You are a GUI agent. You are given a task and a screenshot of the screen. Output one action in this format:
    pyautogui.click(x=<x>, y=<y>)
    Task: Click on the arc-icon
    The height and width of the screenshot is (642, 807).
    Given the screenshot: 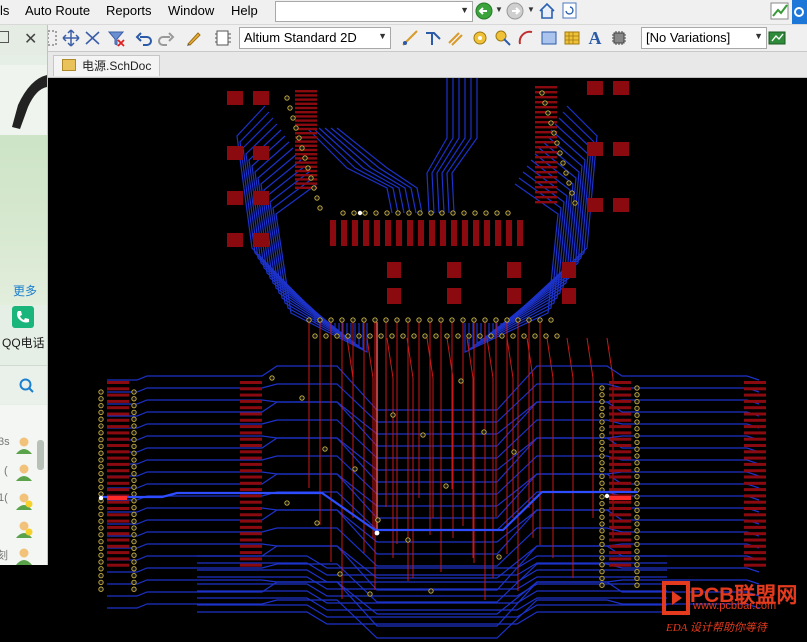 What is the action you would take?
    pyautogui.click(x=526, y=38)
    